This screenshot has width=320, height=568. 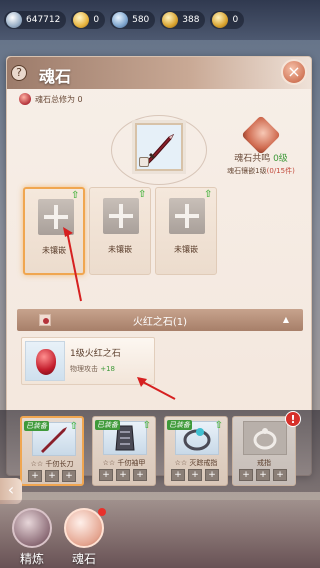 What do you see at coordinates (141, 20) in the screenshot?
I see `currency-value: 580` at bounding box center [141, 20].